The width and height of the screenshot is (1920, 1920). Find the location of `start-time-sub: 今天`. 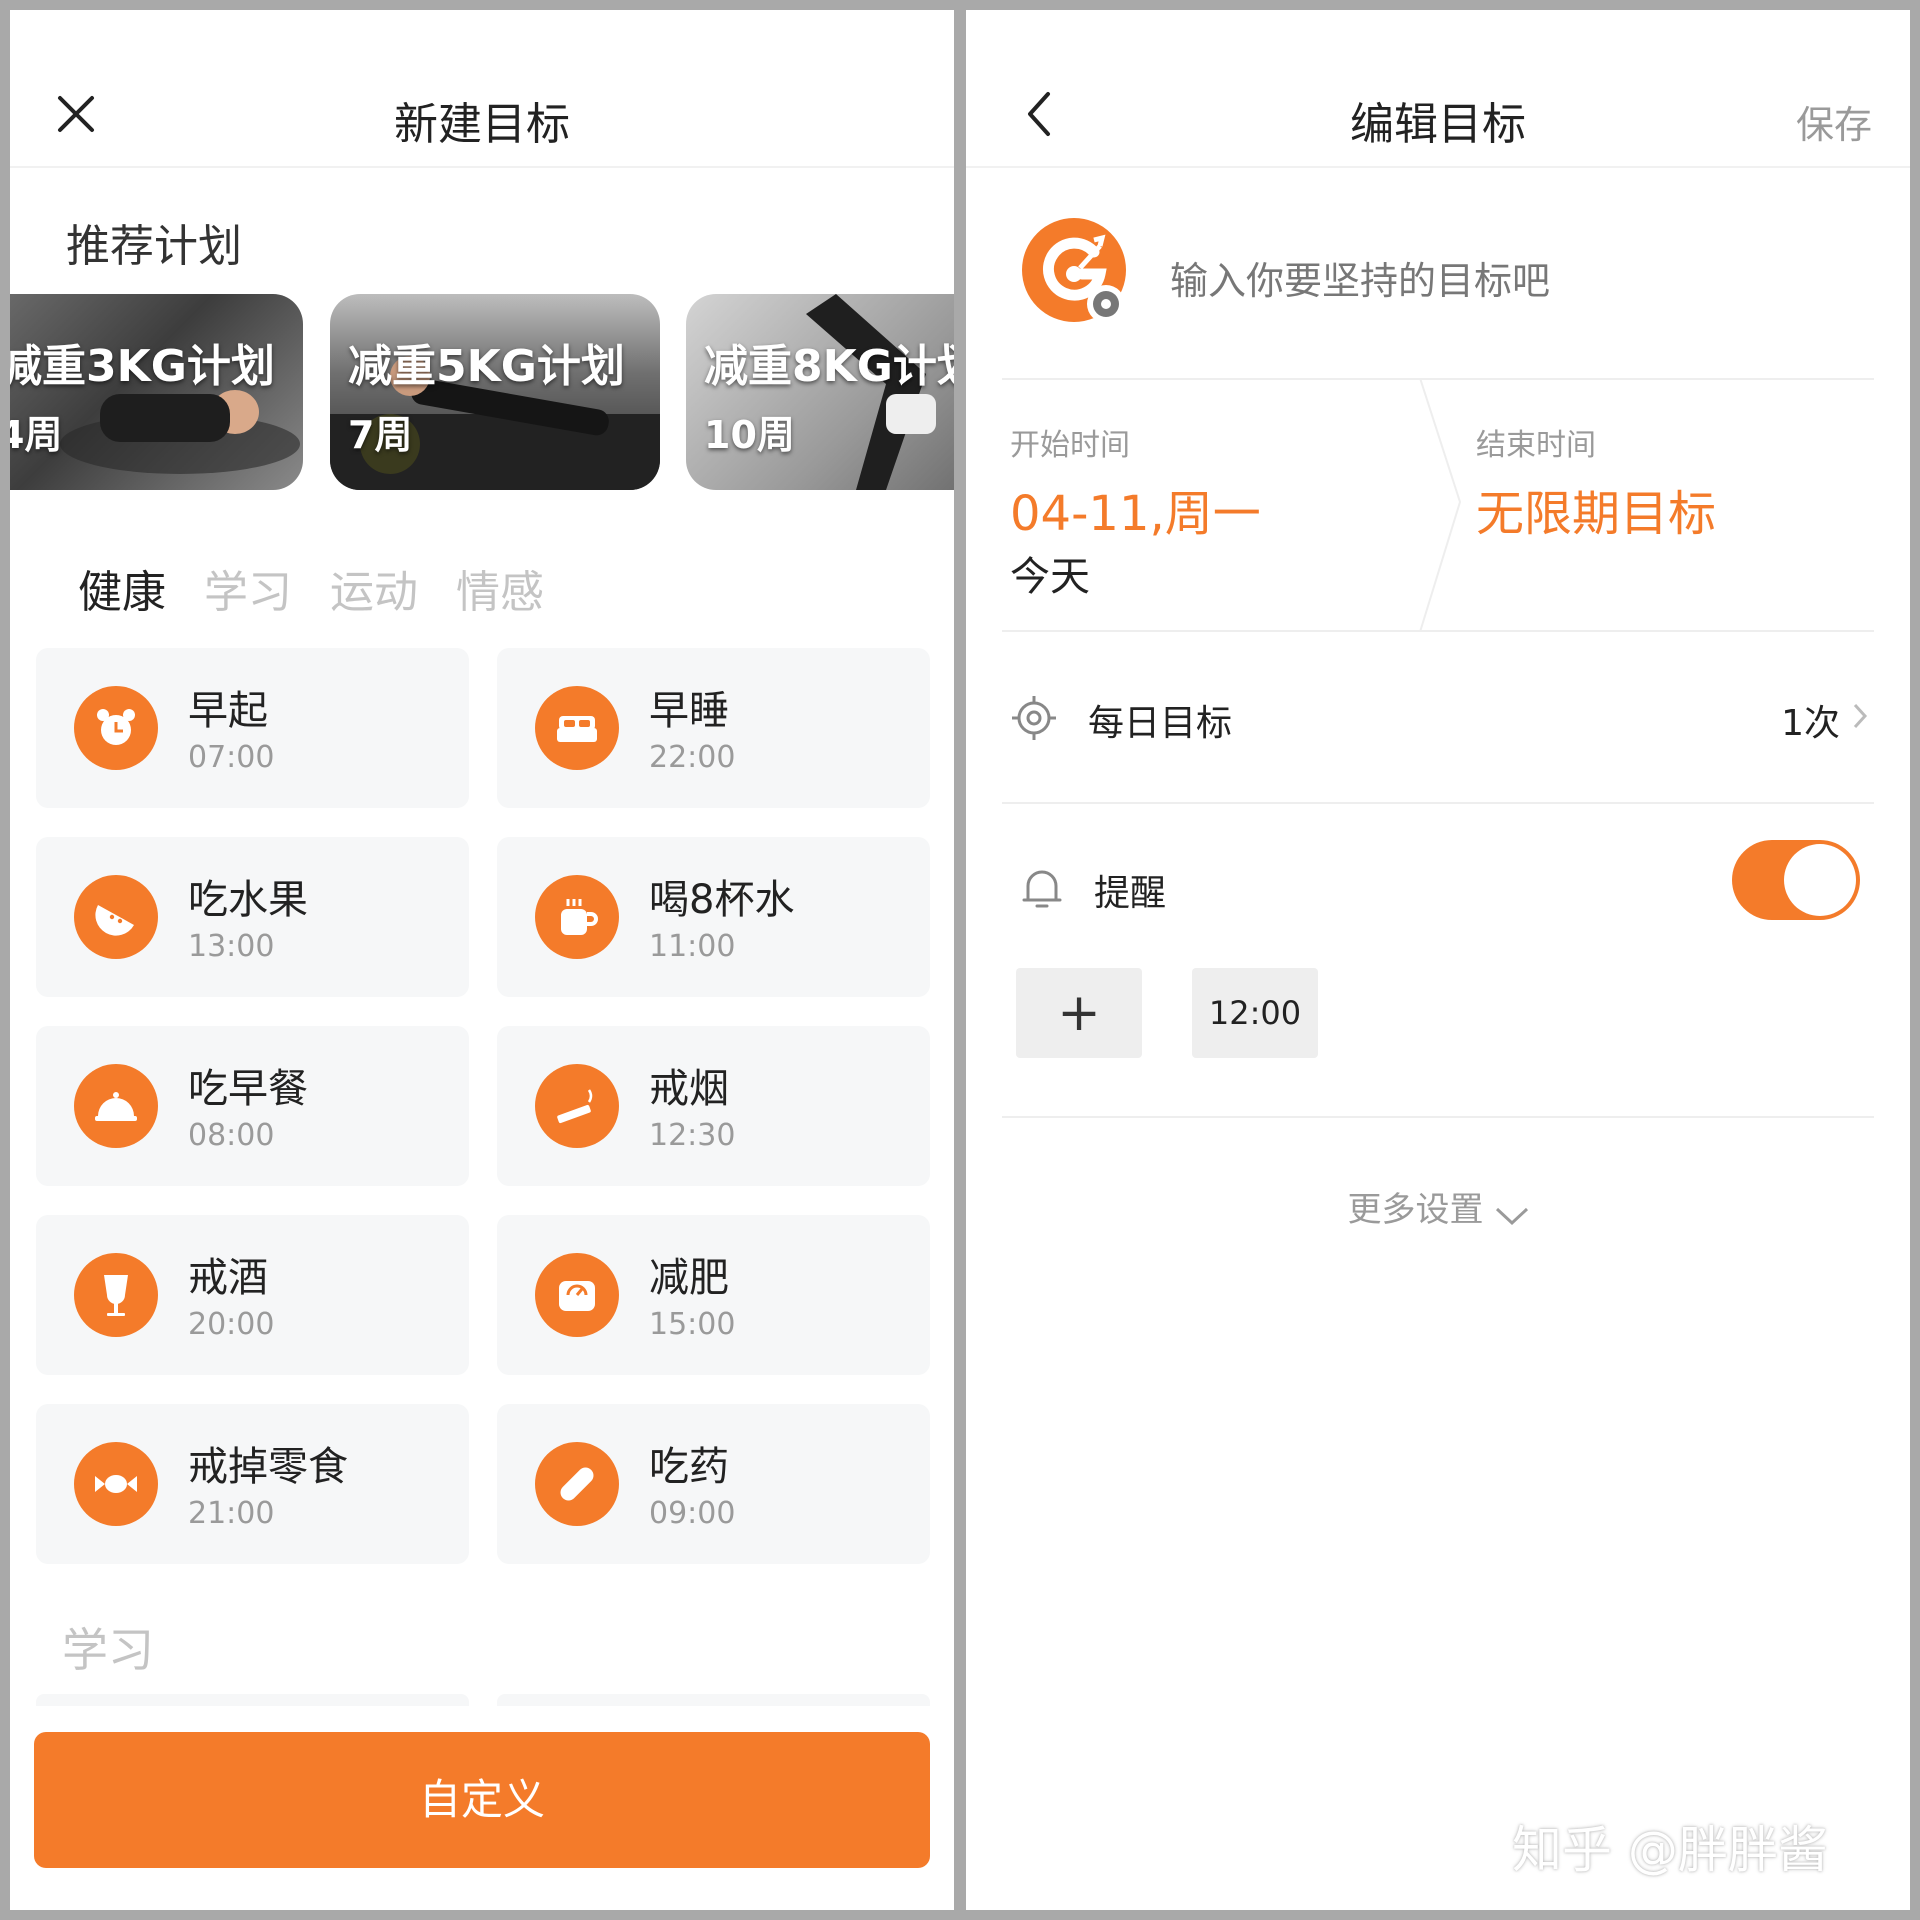

start-time-sub: 今天 is located at coordinates (1050, 577).